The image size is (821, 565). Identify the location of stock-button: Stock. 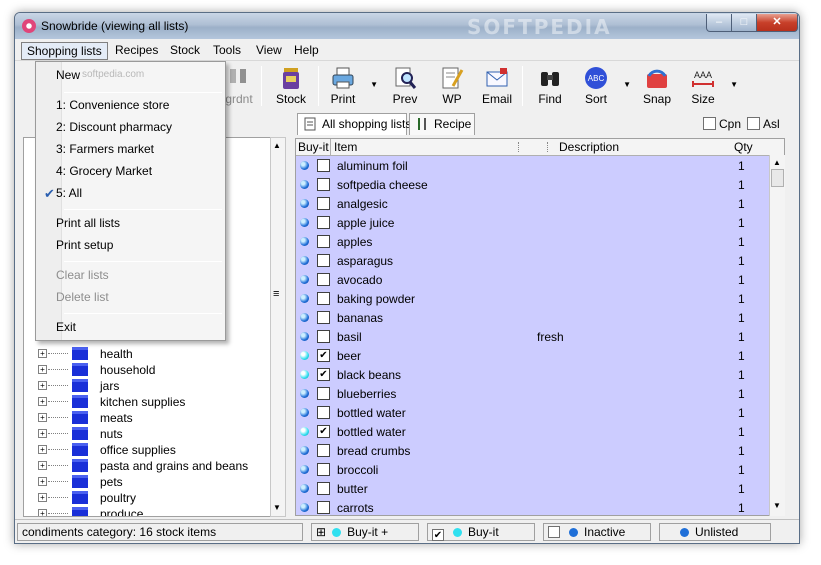
(291, 87).